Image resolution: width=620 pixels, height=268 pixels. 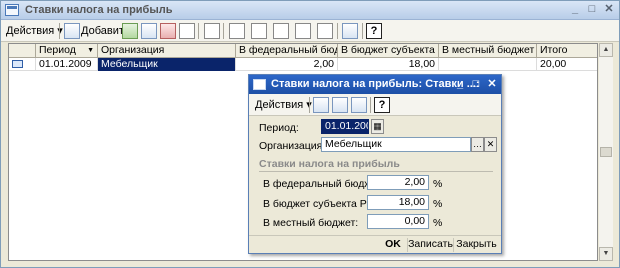 I want to click on add-icon, so click(x=72, y=31).